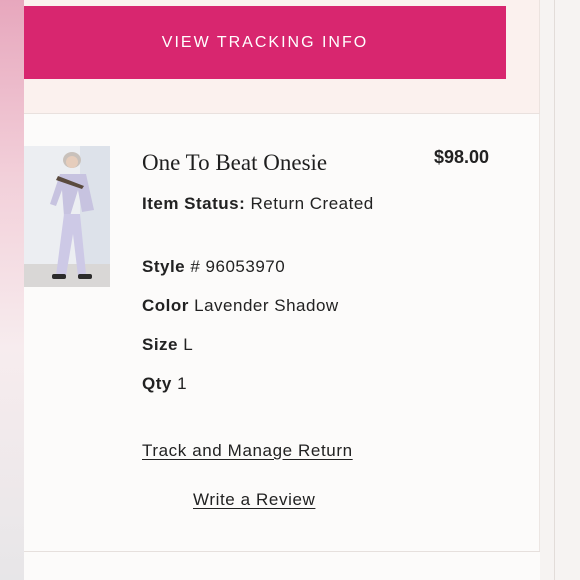 Image resolution: width=580 pixels, height=580 pixels. I want to click on item-color: Color Lavender Shadow, so click(240, 305).